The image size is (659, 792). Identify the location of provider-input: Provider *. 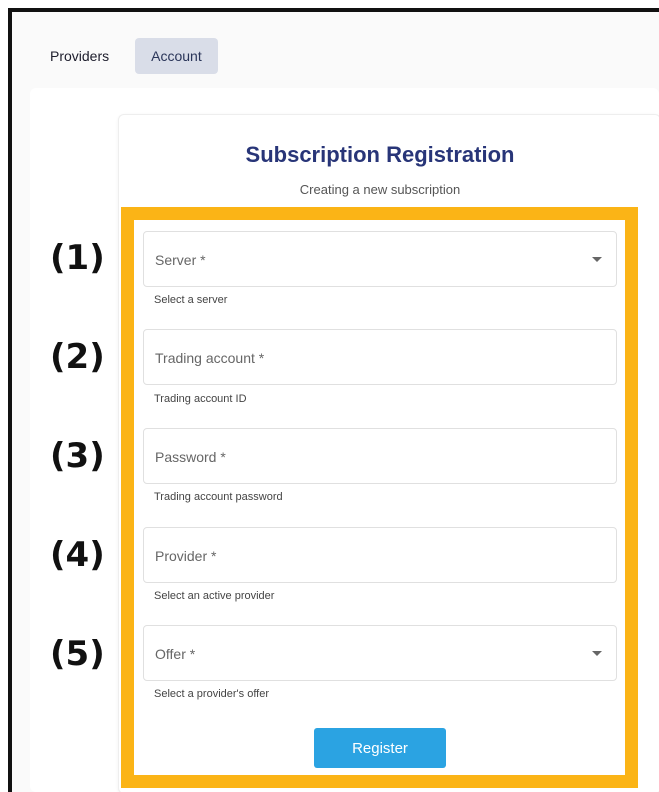
(380, 555).